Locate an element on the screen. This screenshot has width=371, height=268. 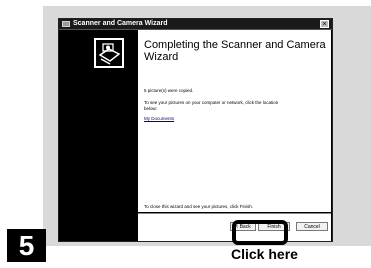
window-title: Scanner and Camera Wizard is located at coordinates (120, 23).